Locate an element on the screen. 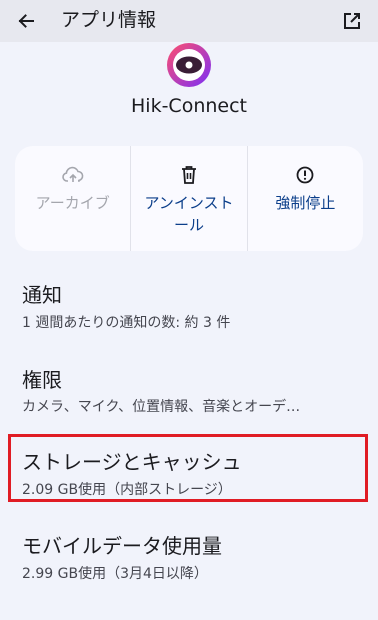 This screenshot has width=378, height=620. mobile-data-row: モバイルデータ使用量 2.99 GB使用（3月4日以降） is located at coordinates (189, 562).